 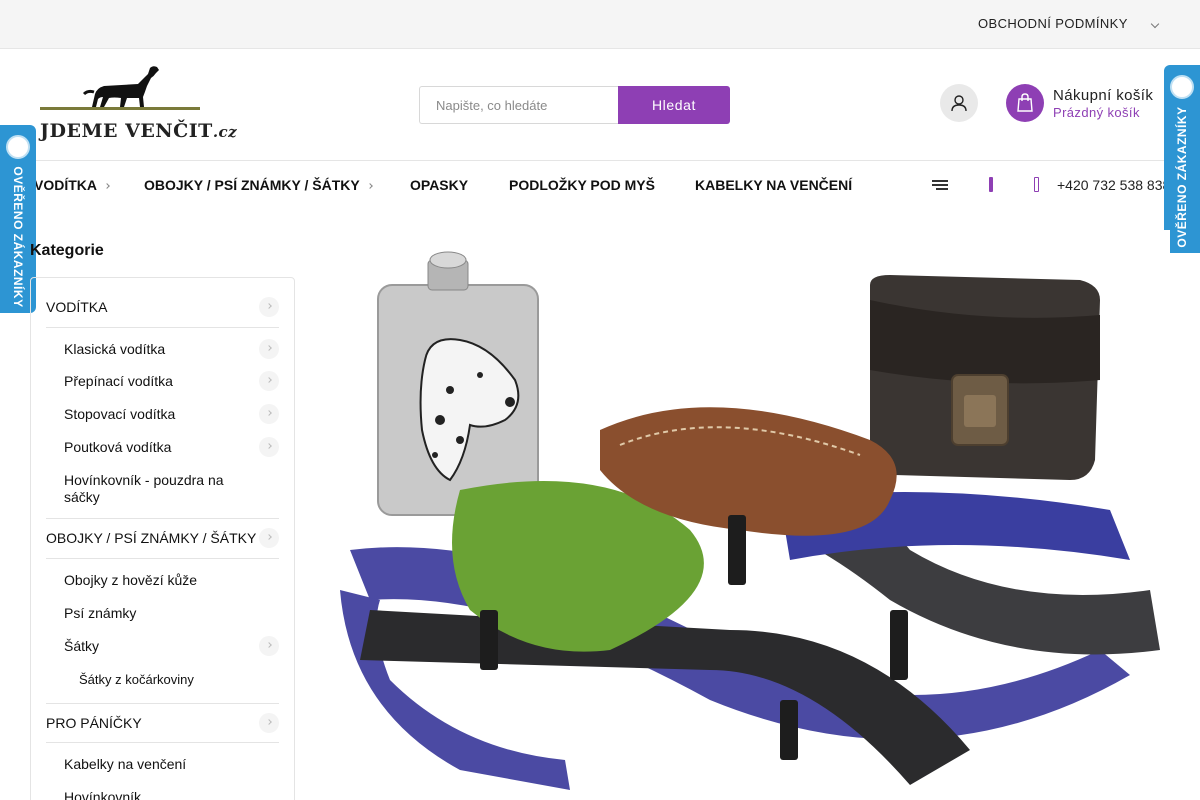 I want to click on category-obojky: OBOJKY / PSÍ ZNÁMKY / ŠÁTKY, so click(x=162, y=538).